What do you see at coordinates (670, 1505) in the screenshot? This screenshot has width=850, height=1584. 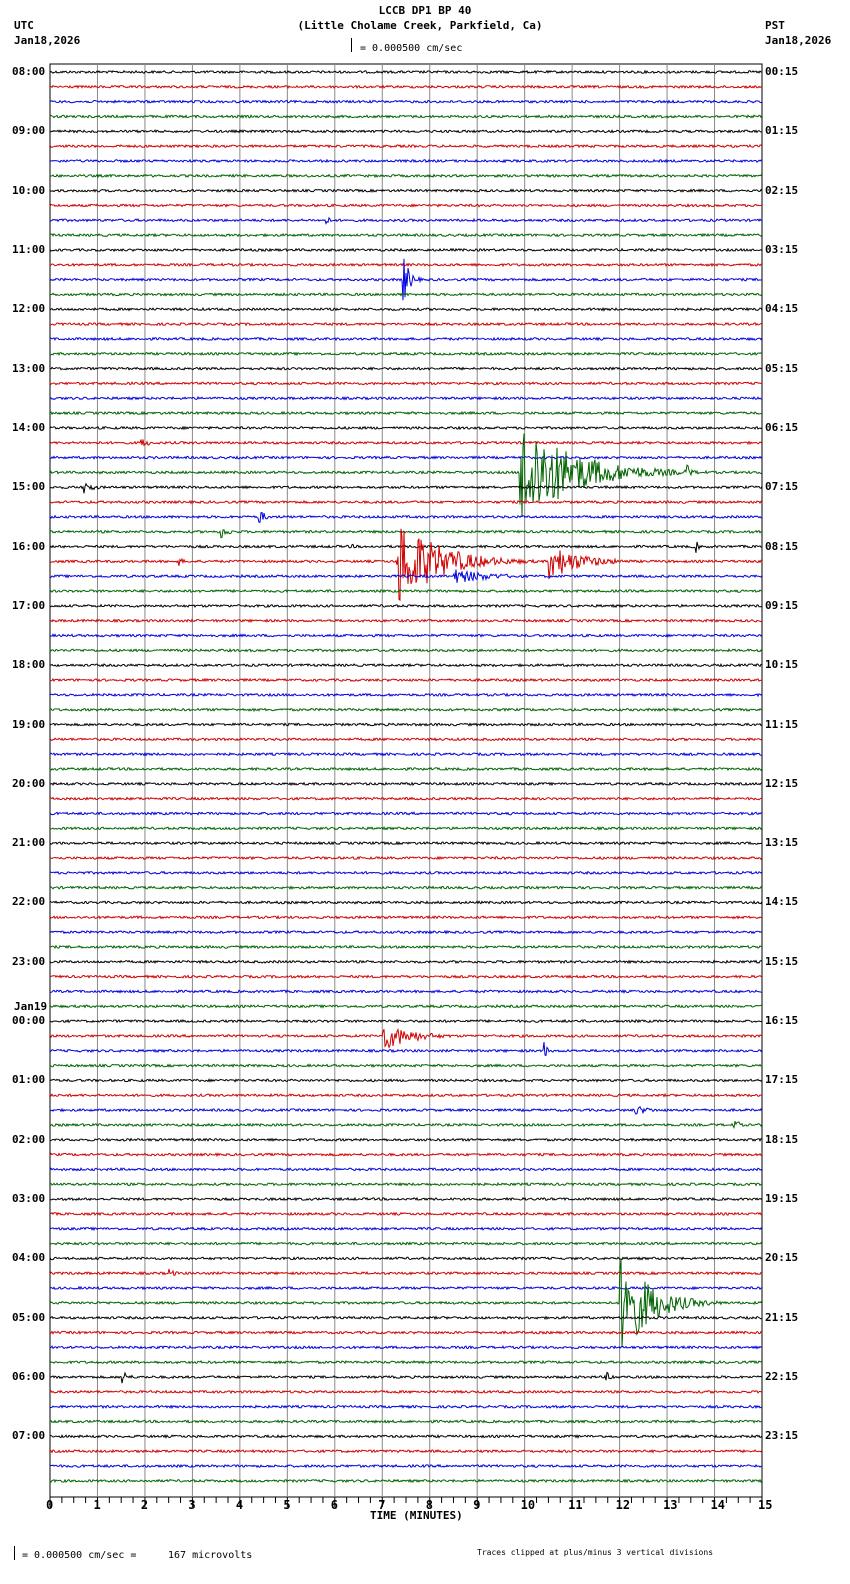 I see `x-tick-label: 13` at bounding box center [670, 1505].